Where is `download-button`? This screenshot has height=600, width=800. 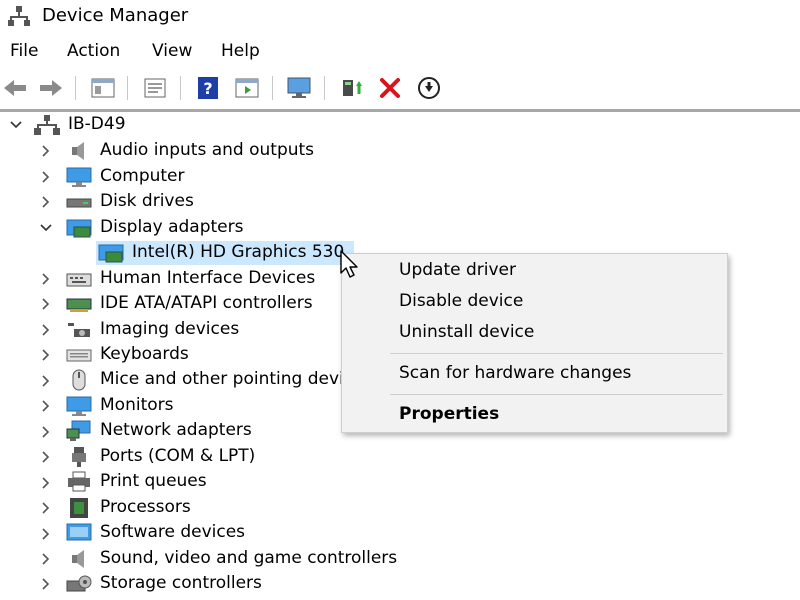
download-button is located at coordinates (429, 88).